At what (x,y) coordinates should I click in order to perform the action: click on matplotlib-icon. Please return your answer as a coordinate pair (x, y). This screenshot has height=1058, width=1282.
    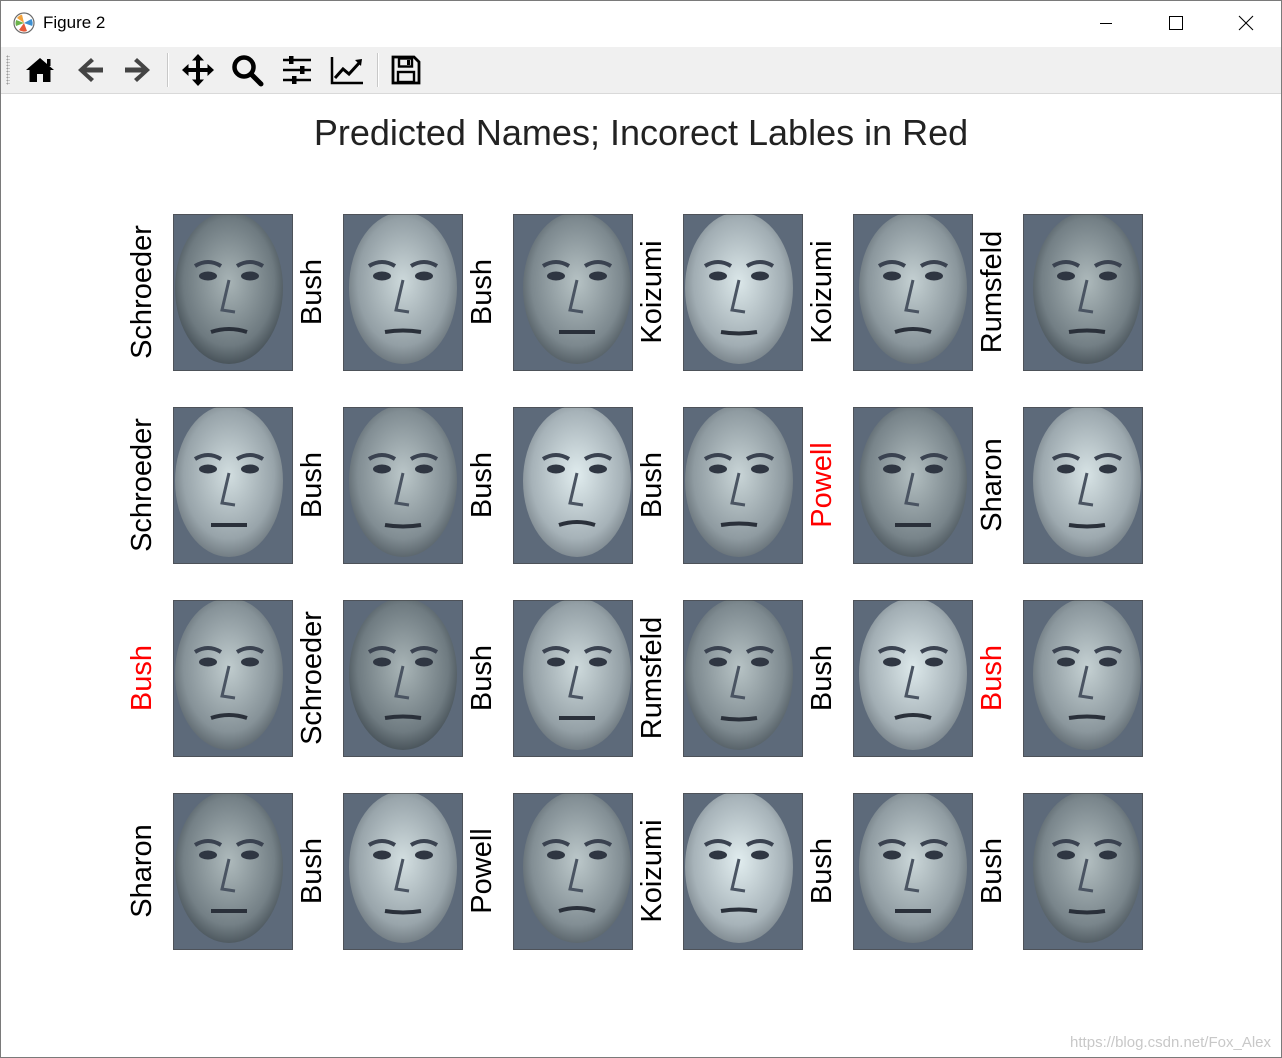
    Looking at the image, I should click on (24, 23).